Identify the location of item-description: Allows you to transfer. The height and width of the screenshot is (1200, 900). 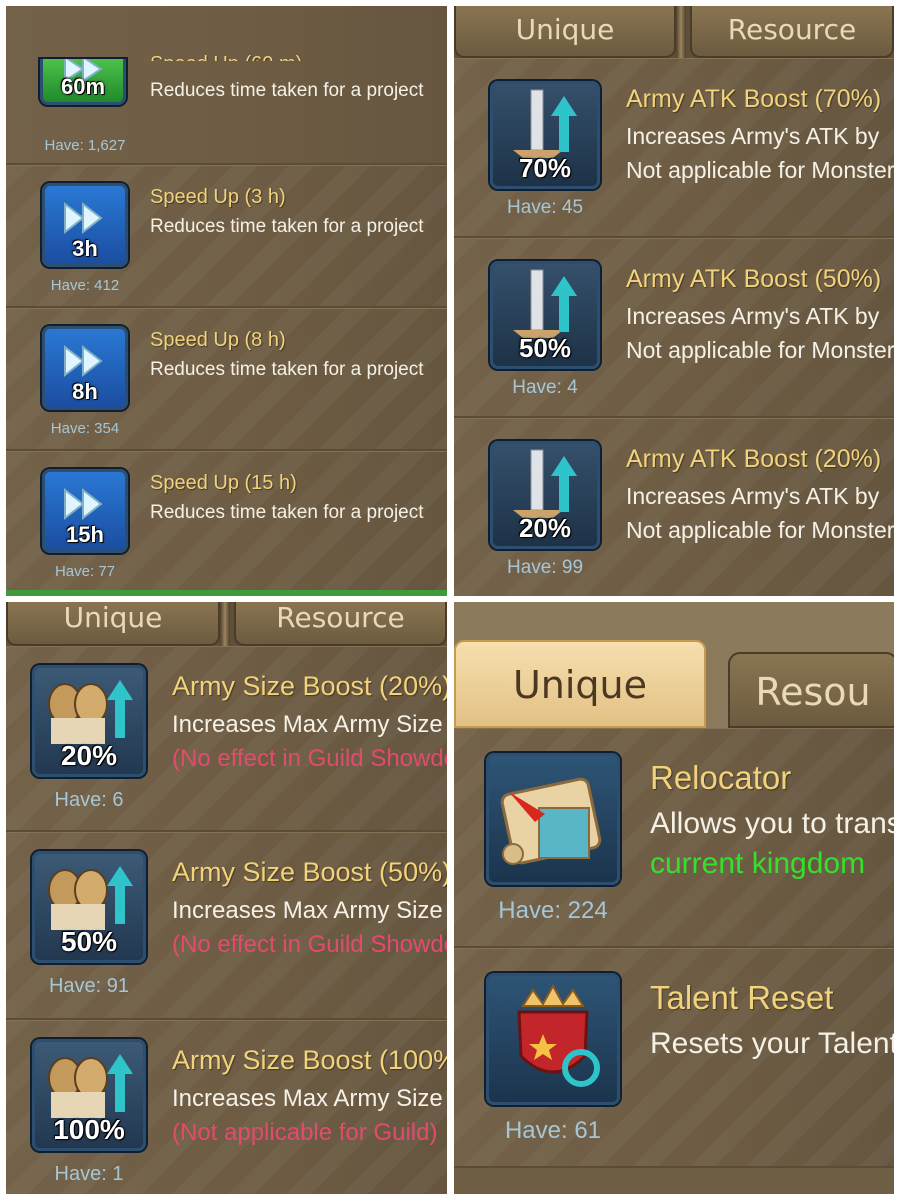
(772, 823).